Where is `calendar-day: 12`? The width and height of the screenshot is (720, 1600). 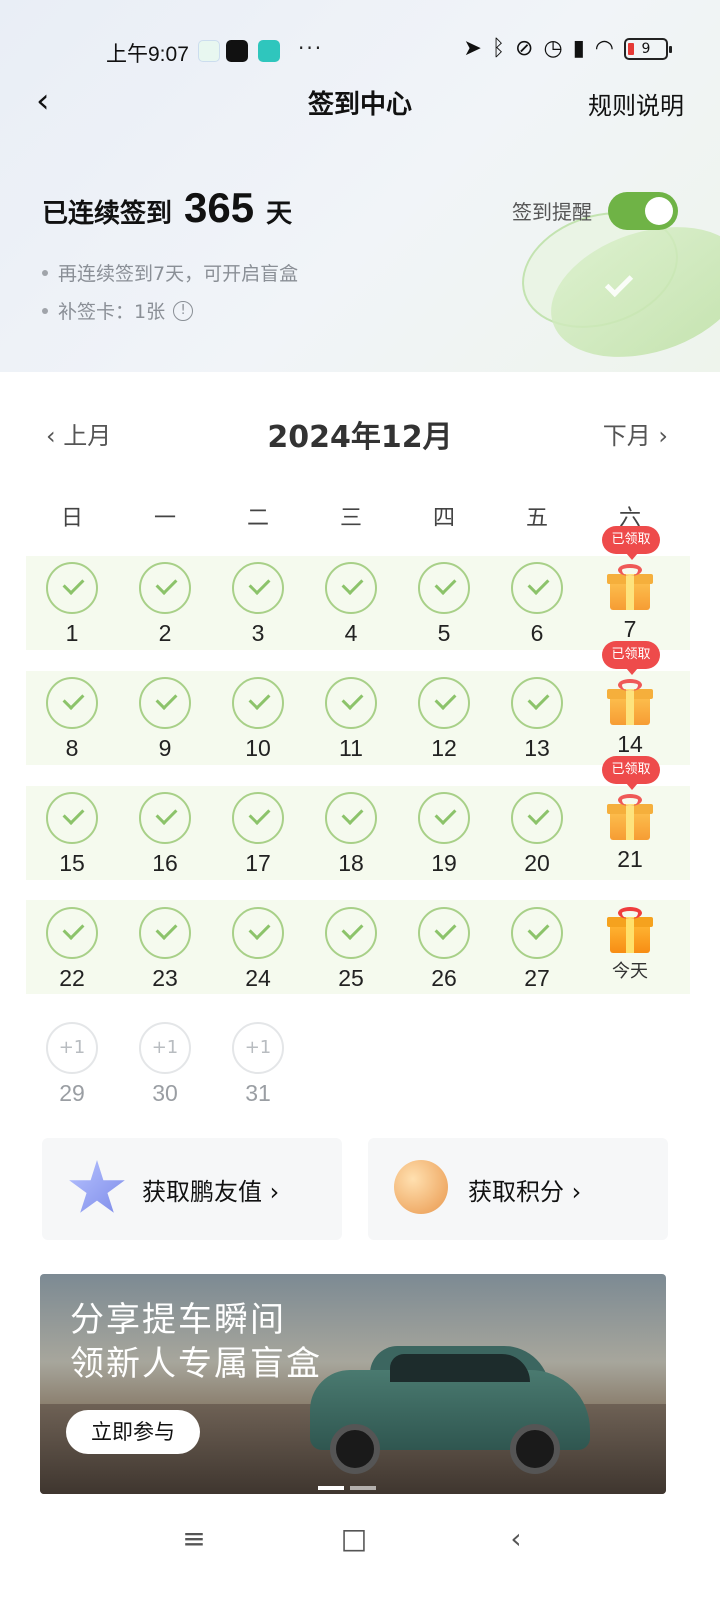 calendar-day: 12 is located at coordinates (444, 719).